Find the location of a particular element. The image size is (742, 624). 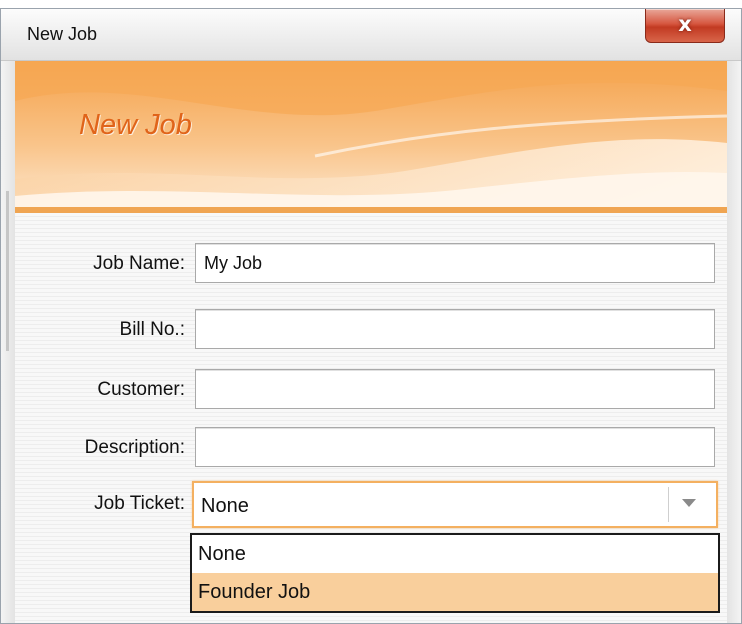

banner-heading: New Job is located at coordinates (135, 125).